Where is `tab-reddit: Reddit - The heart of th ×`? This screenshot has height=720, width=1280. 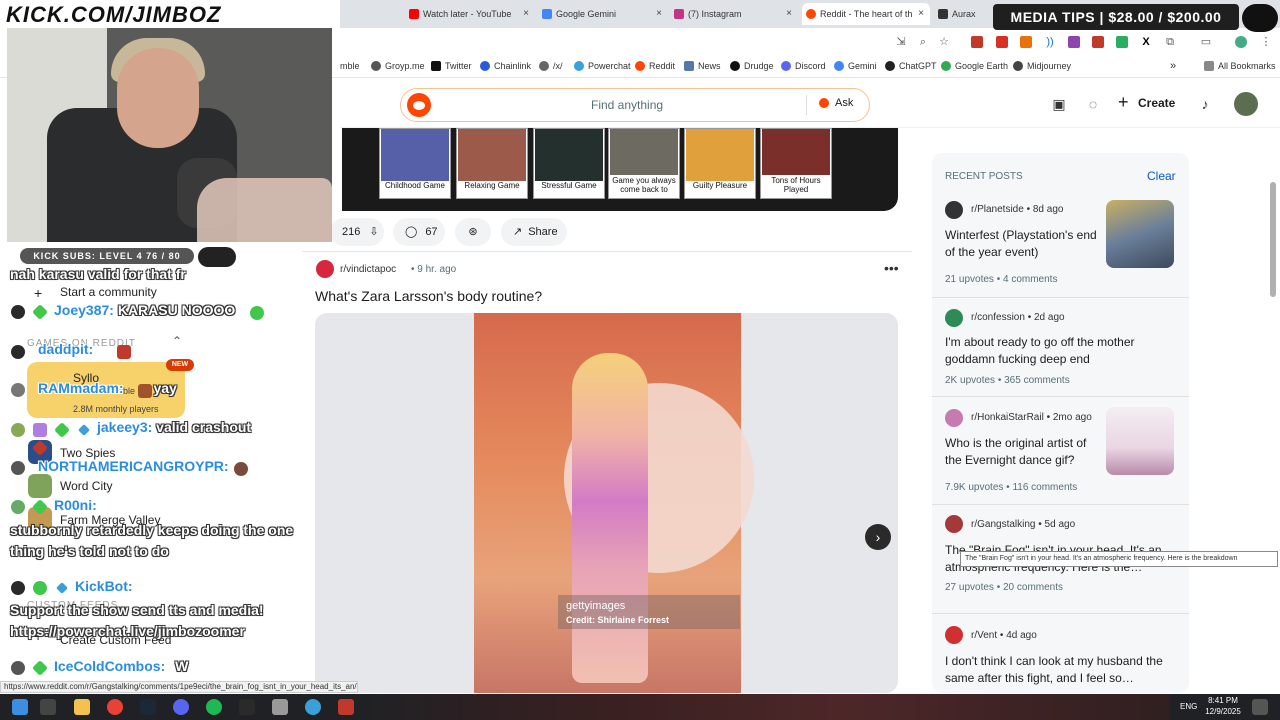 tab-reddit: Reddit - The heart of th × is located at coordinates (866, 14).